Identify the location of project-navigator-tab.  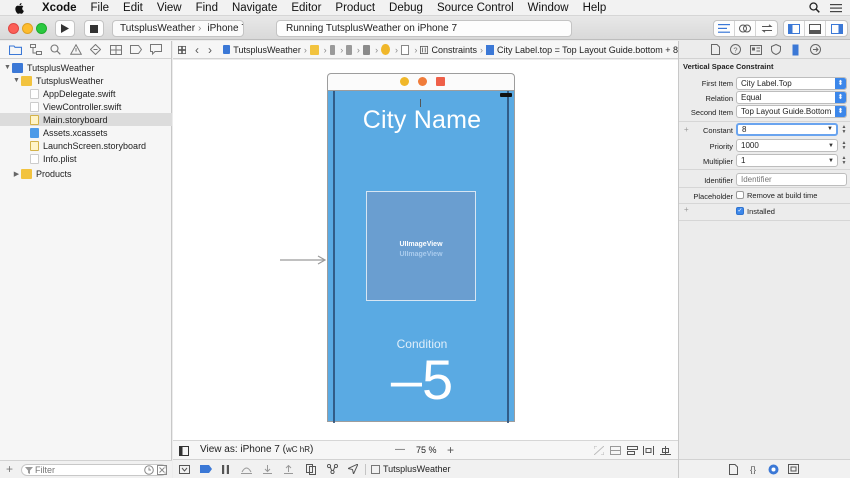
(15, 50).